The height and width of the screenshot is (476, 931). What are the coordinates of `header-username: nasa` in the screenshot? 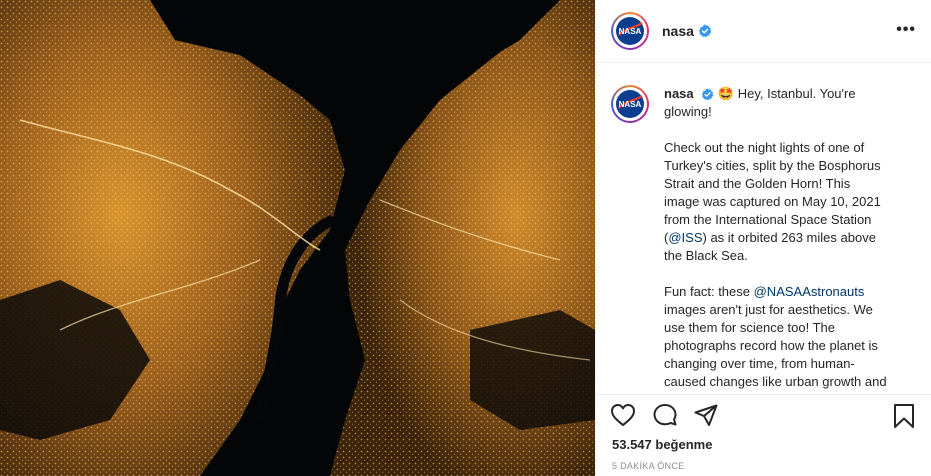 It's located at (678, 31).